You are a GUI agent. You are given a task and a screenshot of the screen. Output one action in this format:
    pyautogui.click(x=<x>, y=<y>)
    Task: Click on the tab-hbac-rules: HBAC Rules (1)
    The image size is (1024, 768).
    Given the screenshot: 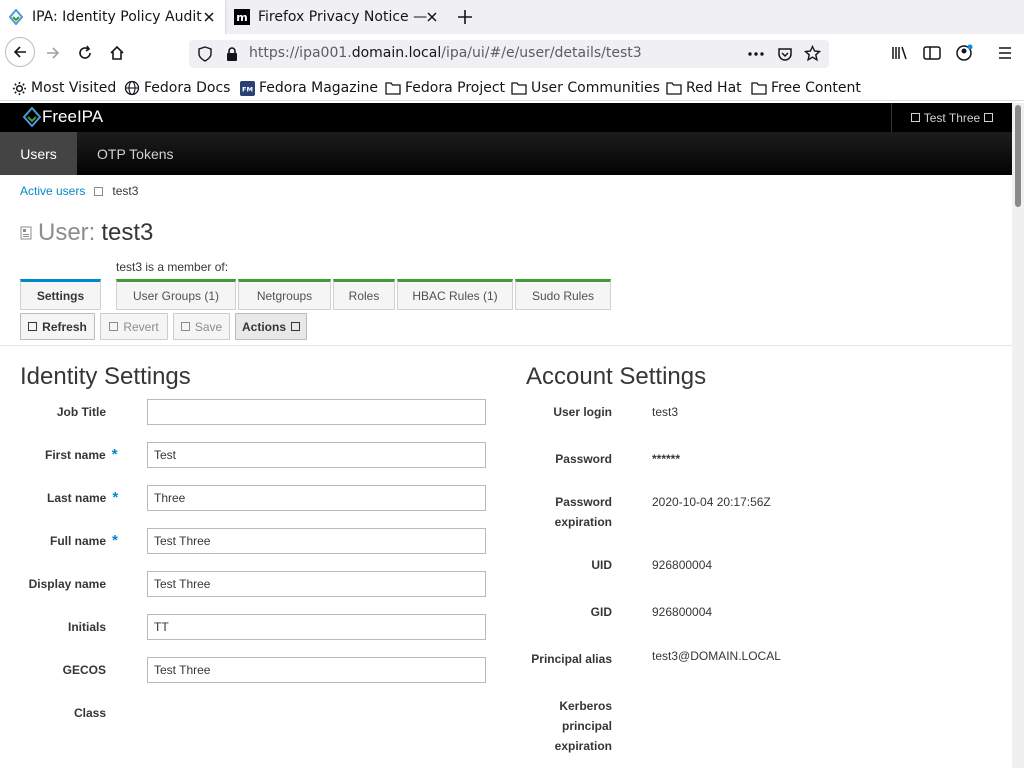 What is the action you would take?
    pyautogui.click(x=455, y=294)
    